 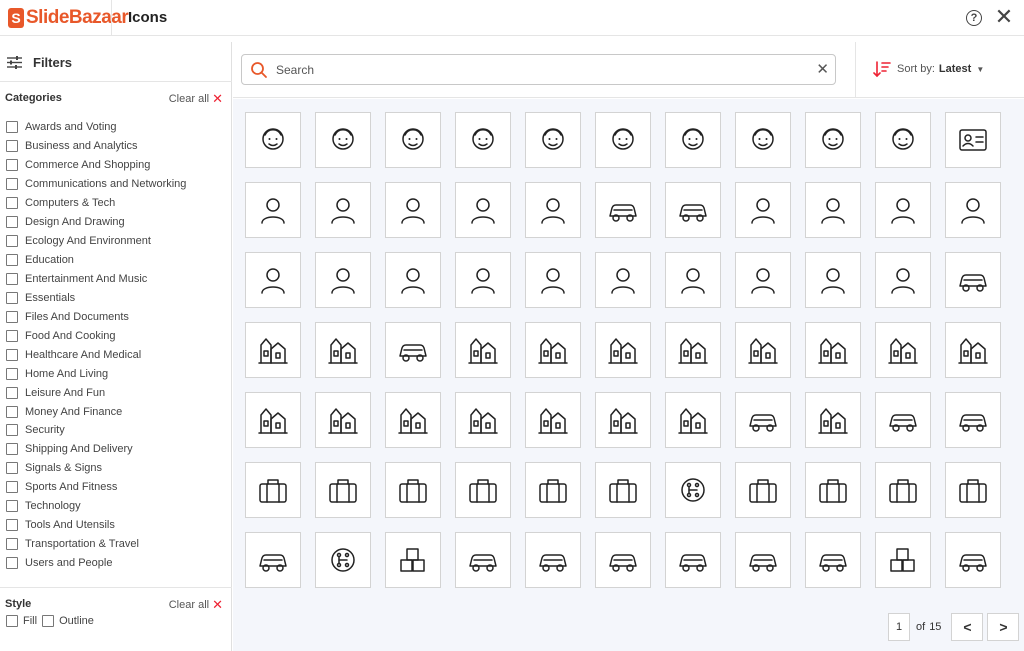 What do you see at coordinates (967, 627) in the screenshot?
I see `prev-page-button: <` at bounding box center [967, 627].